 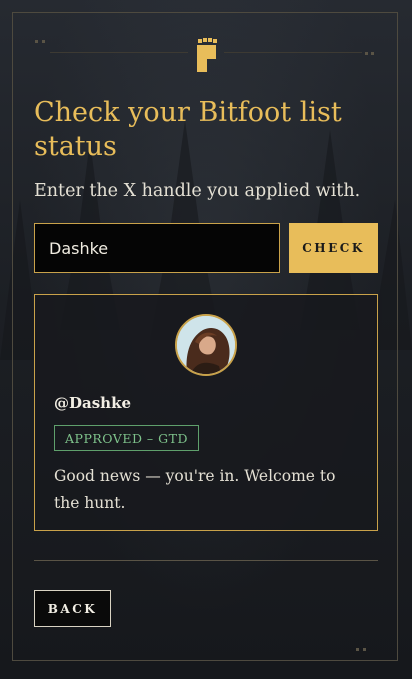 What do you see at coordinates (197, 191) in the screenshot?
I see `page-subtitle: Enter the X handle you applied with.` at bounding box center [197, 191].